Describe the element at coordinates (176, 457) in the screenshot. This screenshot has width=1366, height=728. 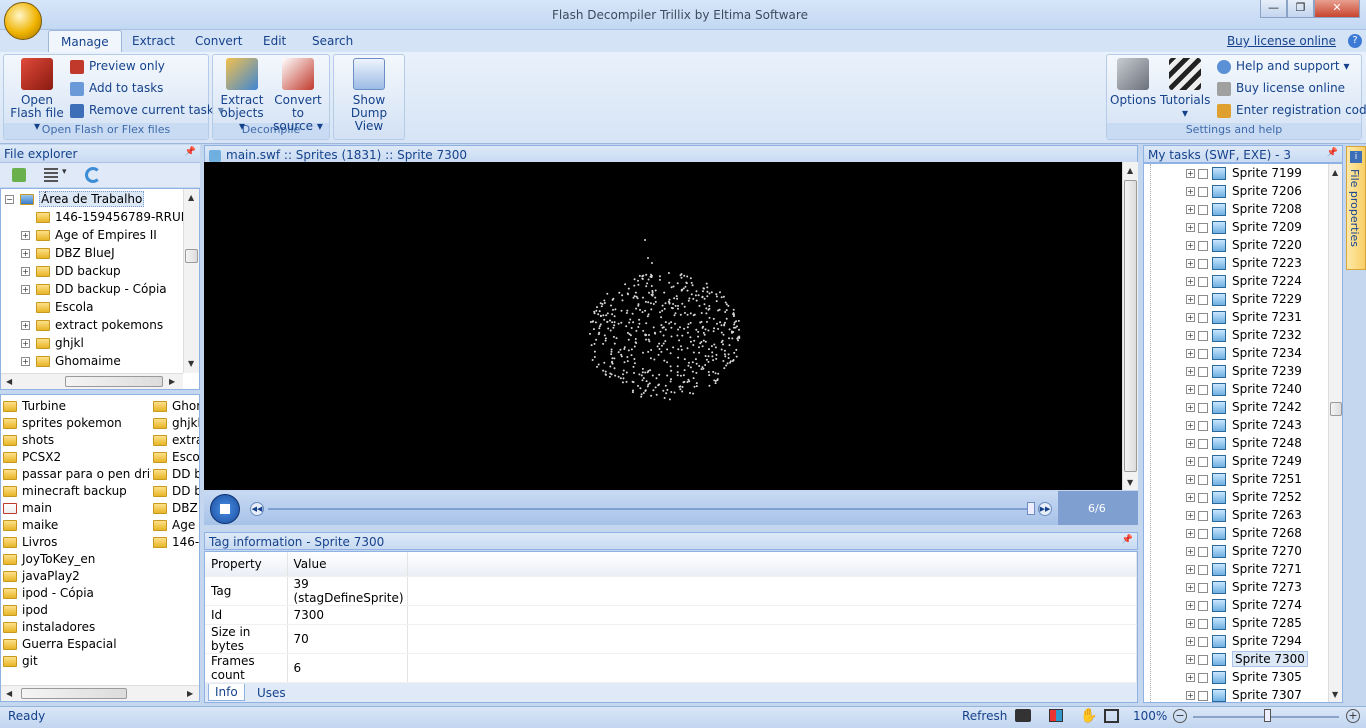
I see `list-item: Escol` at that location.